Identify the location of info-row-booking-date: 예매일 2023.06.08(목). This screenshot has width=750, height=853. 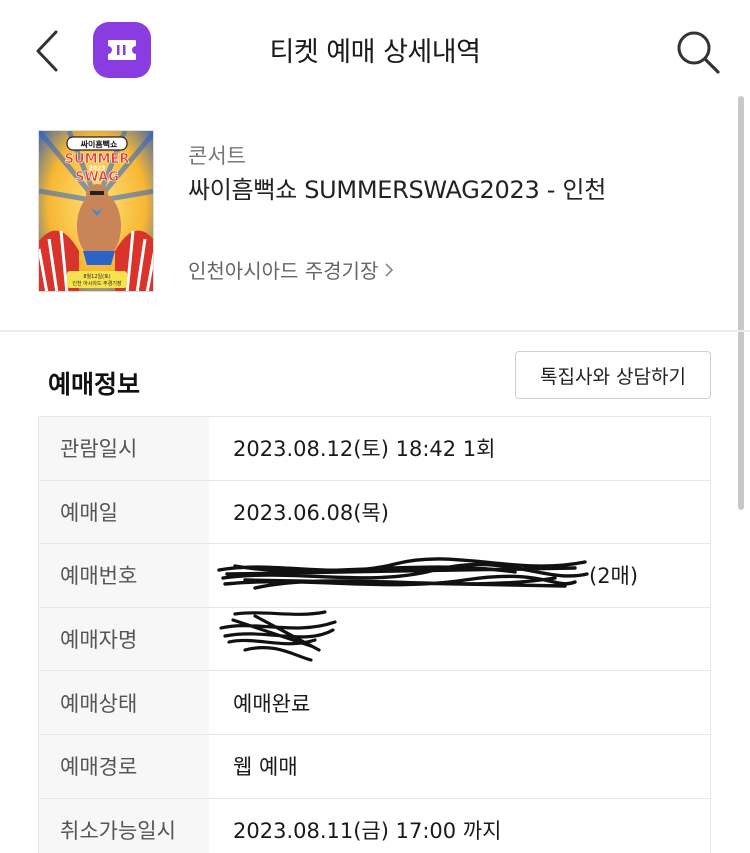
(374, 512).